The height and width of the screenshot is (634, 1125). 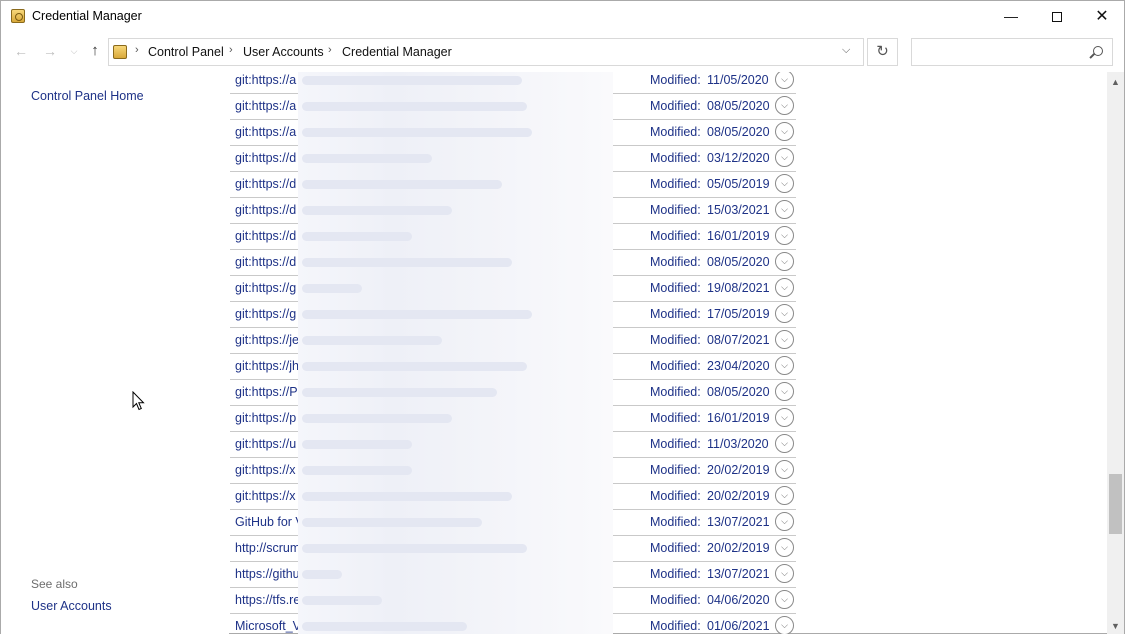 I want to click on up-button: ↑, so click(x=95, y=51).